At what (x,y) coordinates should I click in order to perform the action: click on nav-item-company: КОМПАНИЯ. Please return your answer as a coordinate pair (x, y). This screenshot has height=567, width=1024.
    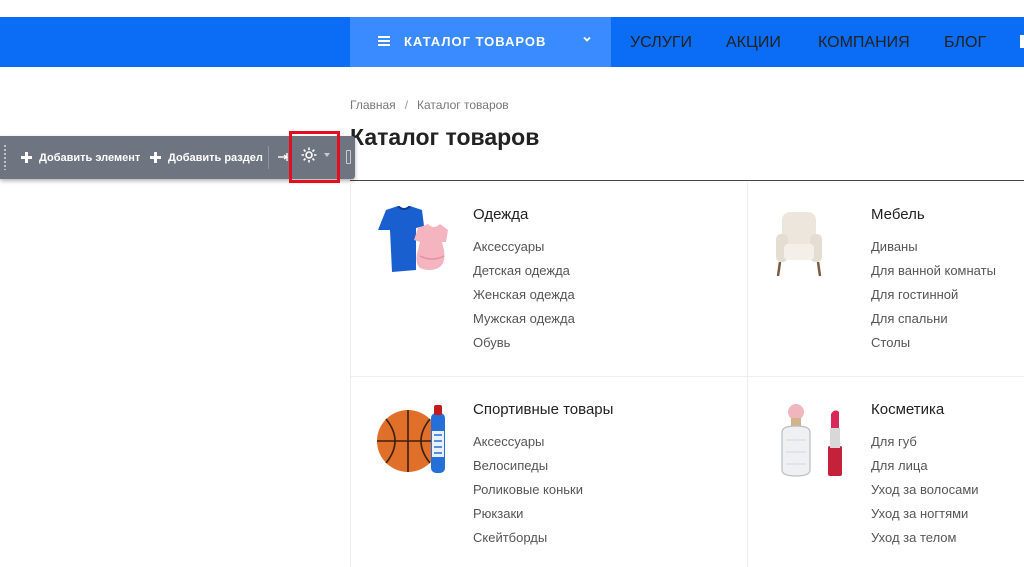
    Looking at the image, I should click on (864, 43).